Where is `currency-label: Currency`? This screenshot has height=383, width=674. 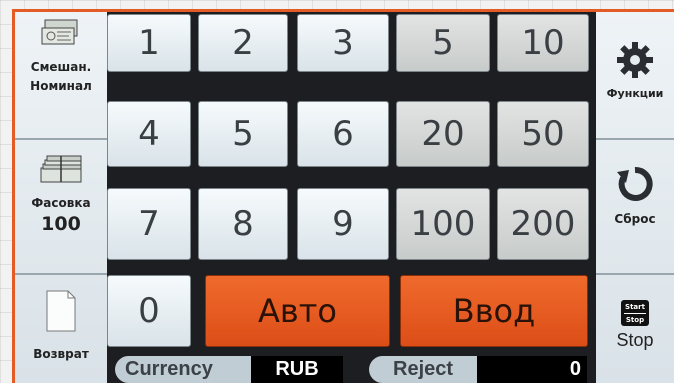 currency-label: Currency is located at coordinates (183, 369).